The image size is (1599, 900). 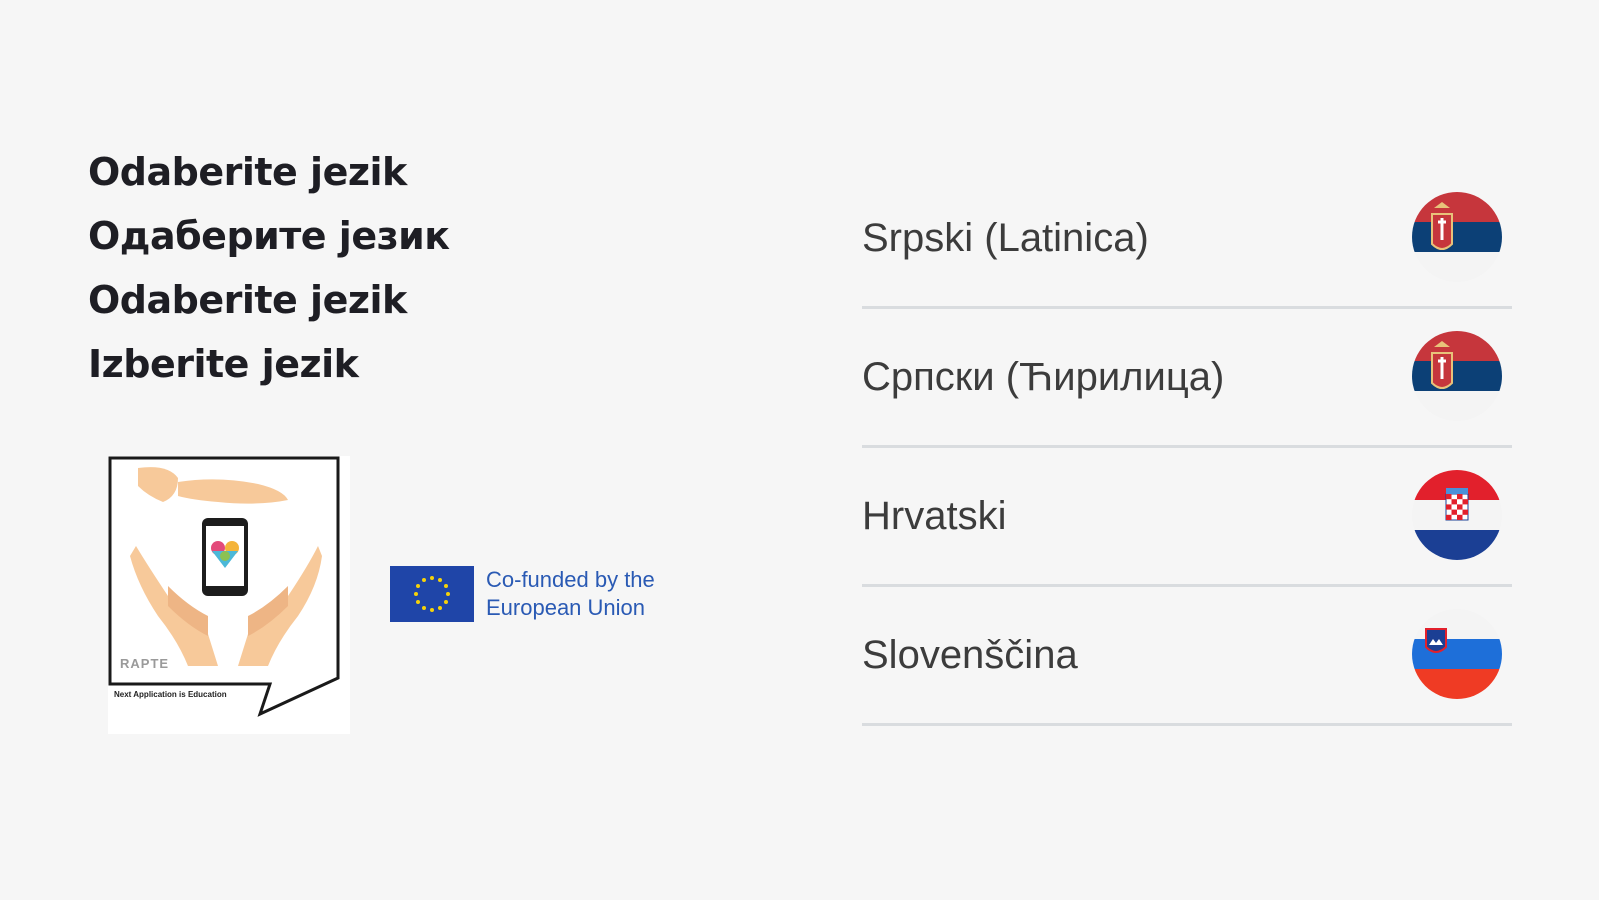 What do you see at coordinates (1187, 517) in the screenshot?
I see `language-option-hrvatski: Hrvatski` at bounding box center [1187, 517].